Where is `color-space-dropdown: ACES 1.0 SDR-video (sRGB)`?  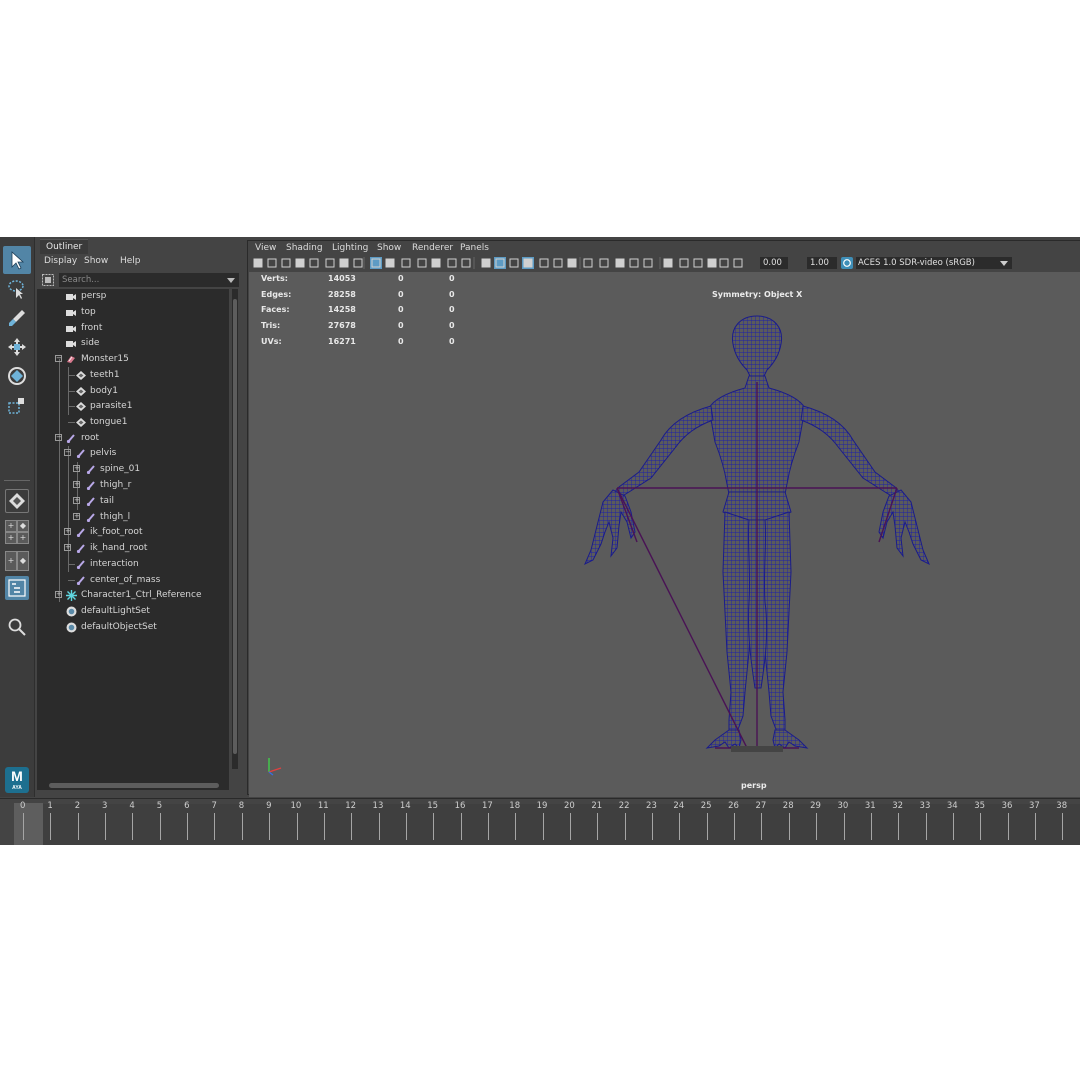 color-space-dropdown: ACES 1.0 SDR-video (sRGB) is located at coordinates (934, 263).